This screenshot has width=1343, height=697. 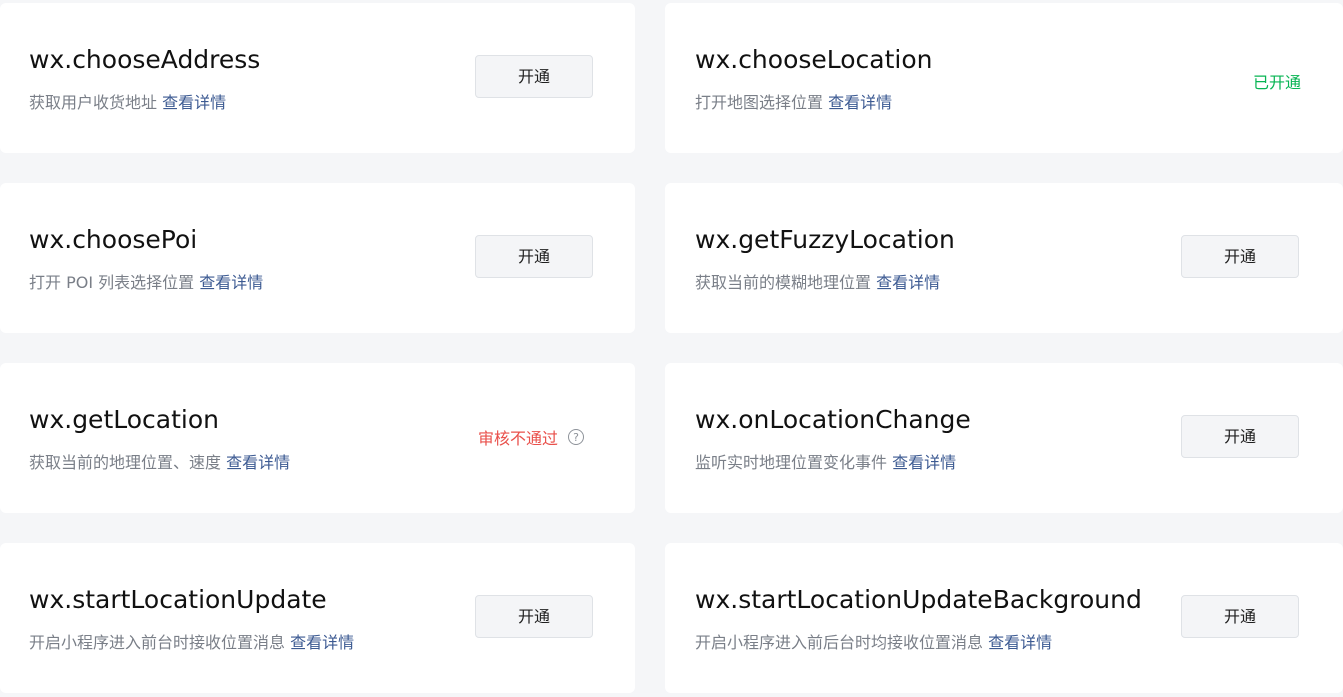 What do you see at coordinates (518, 438) in the screenshot?
I see `status-rejected-text: 审核不通过` at bounding box center [518, 438].